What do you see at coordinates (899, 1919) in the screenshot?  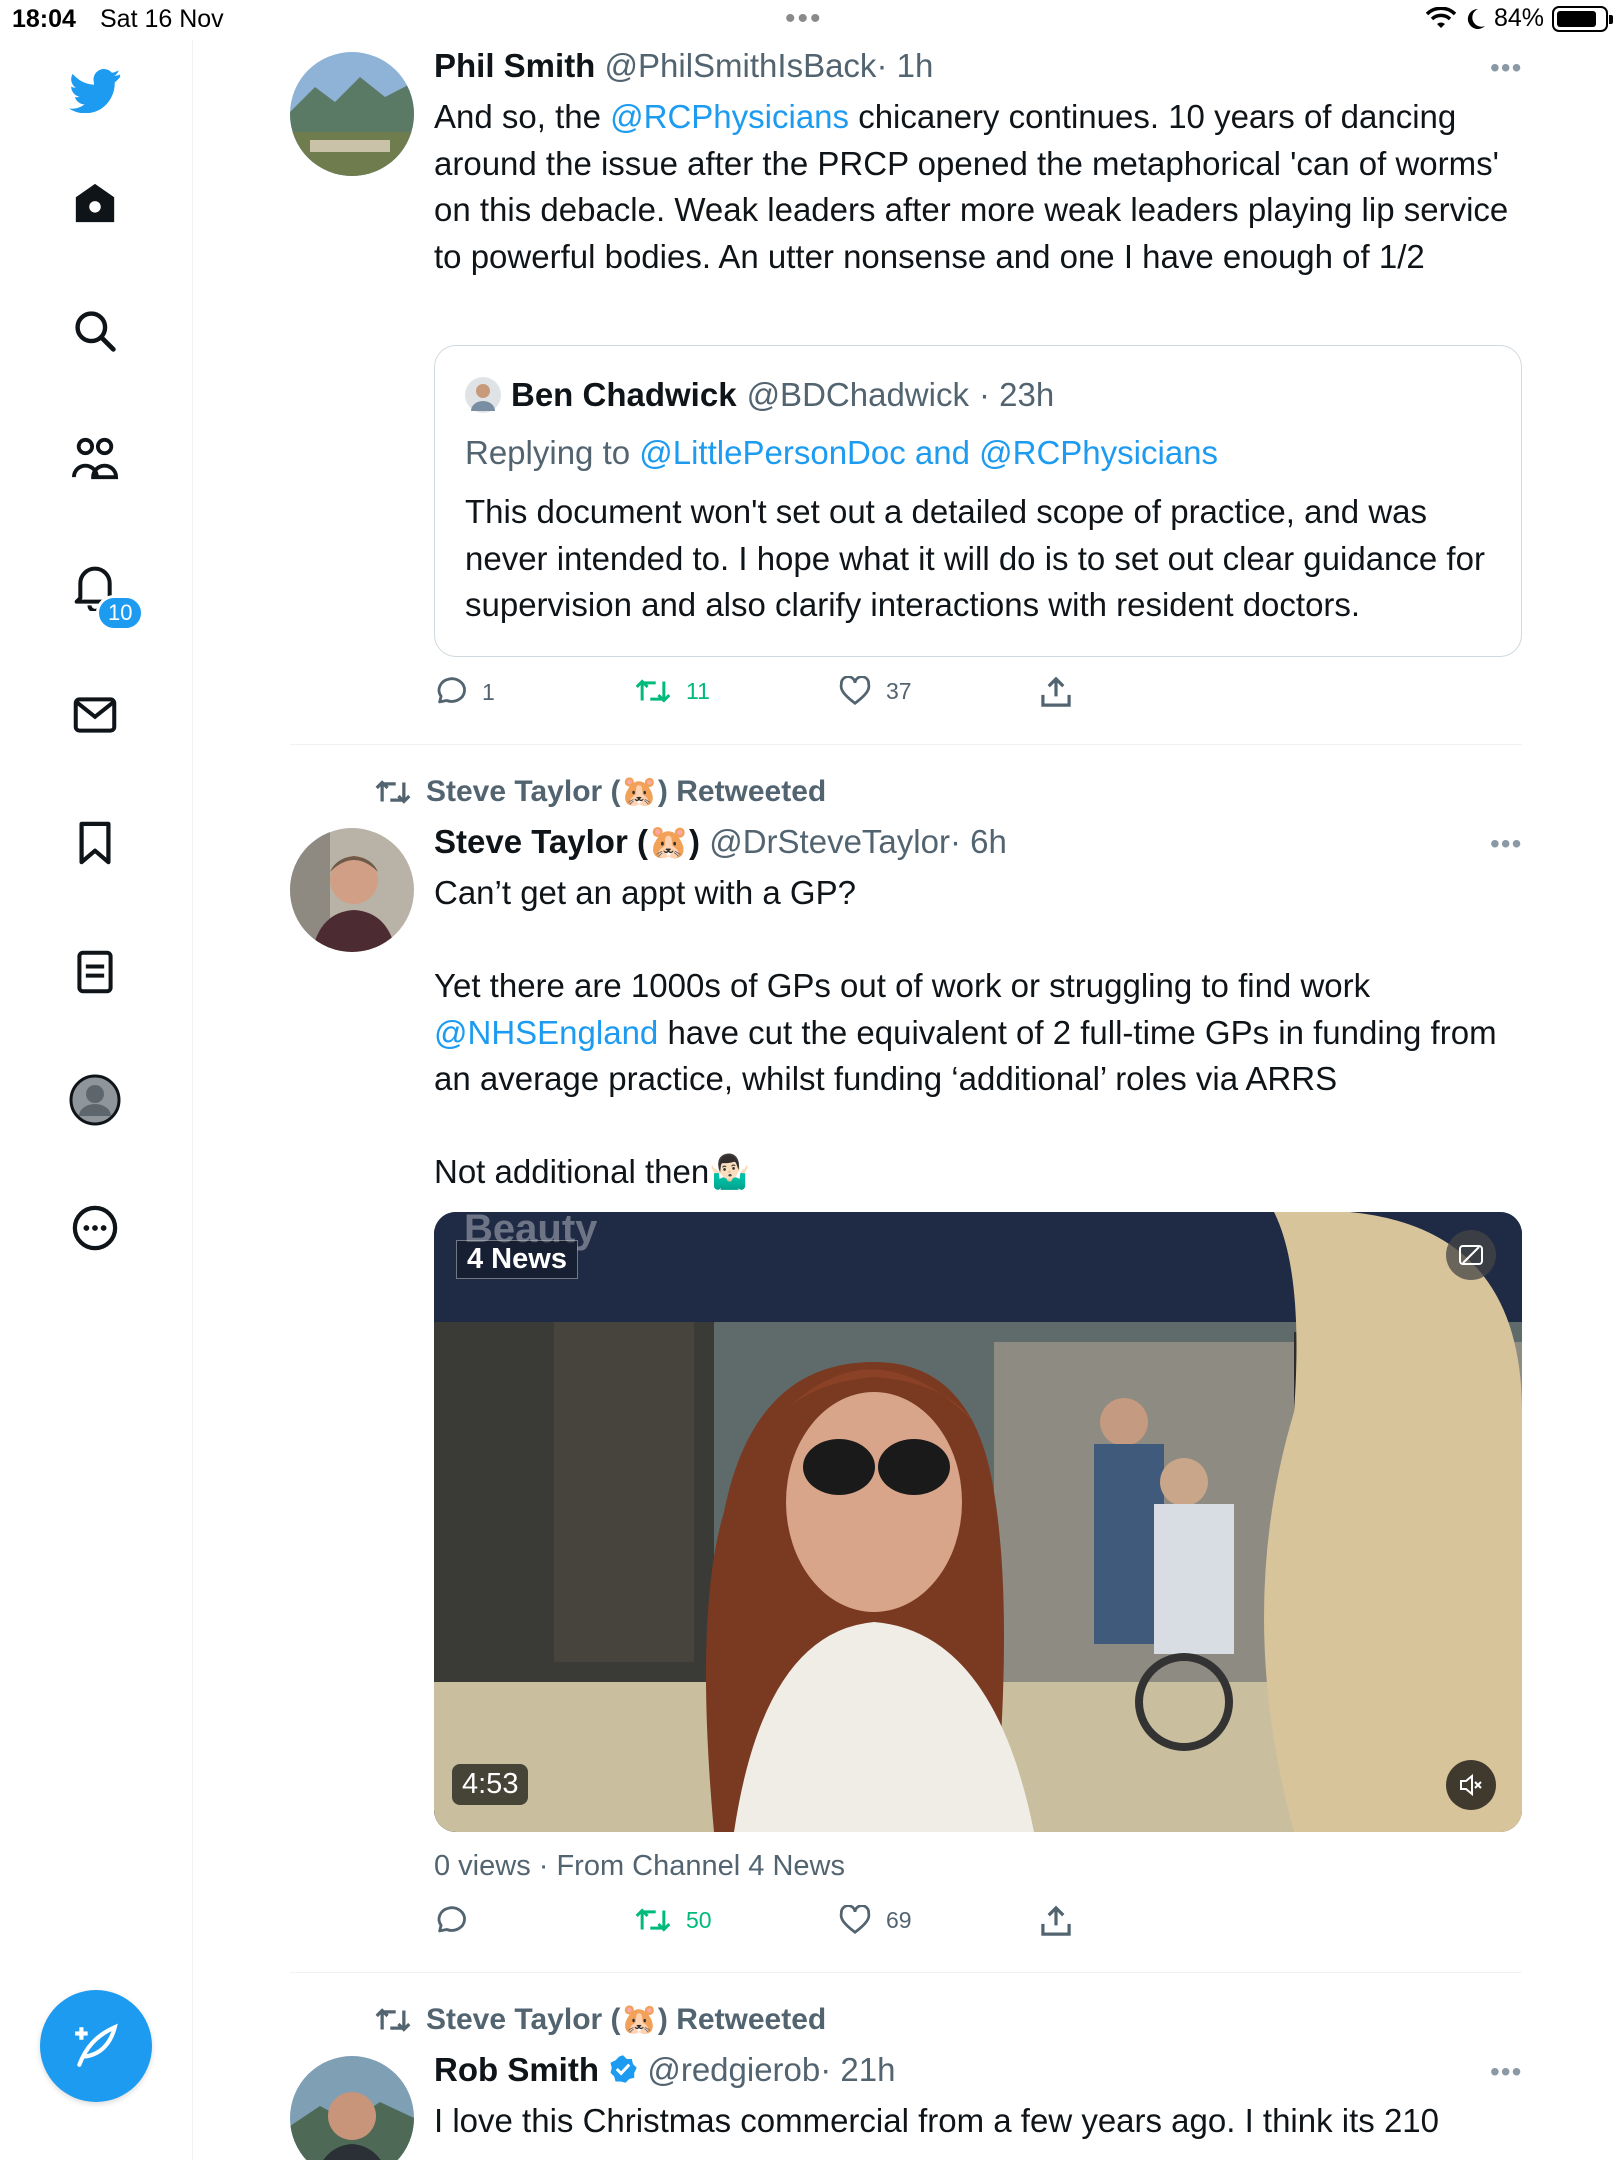 I see `like-count: 69` at bounding box center [899, 1919].